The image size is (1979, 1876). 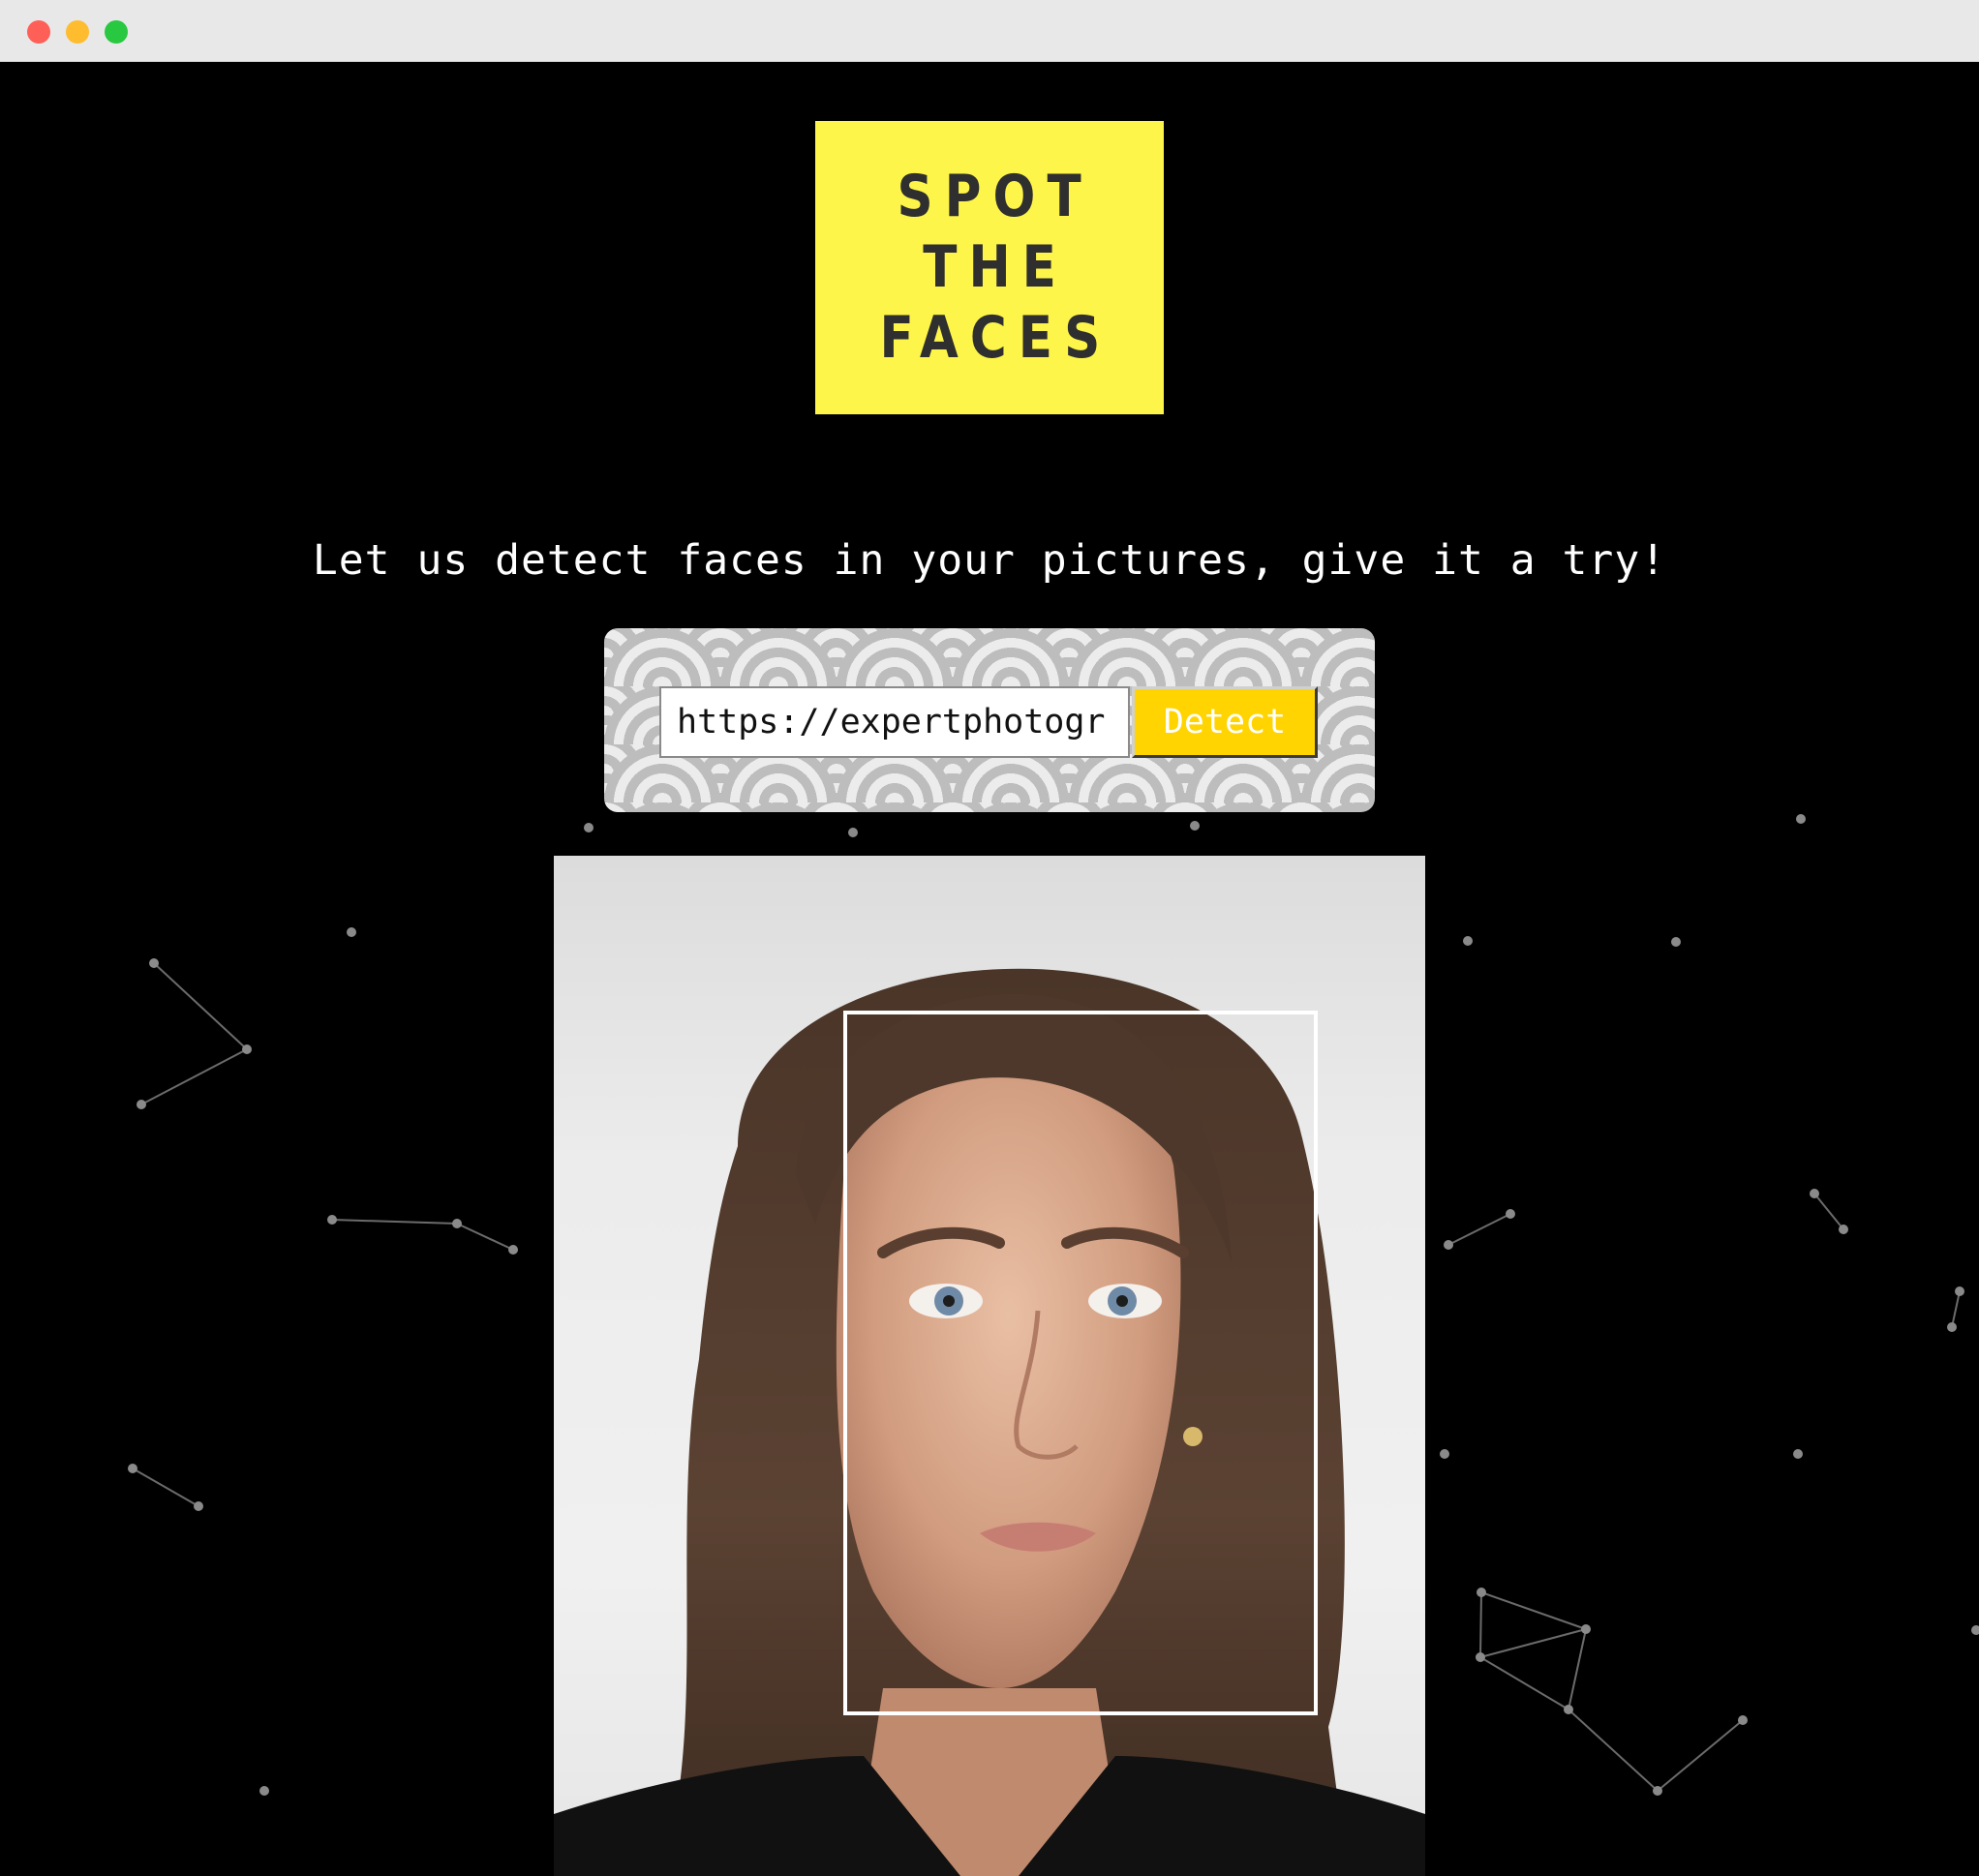 What do you see at coordinates (995, 196) in the screenshot?
I see `logo-line-1: SPOT` at bounding box center [995, 196].